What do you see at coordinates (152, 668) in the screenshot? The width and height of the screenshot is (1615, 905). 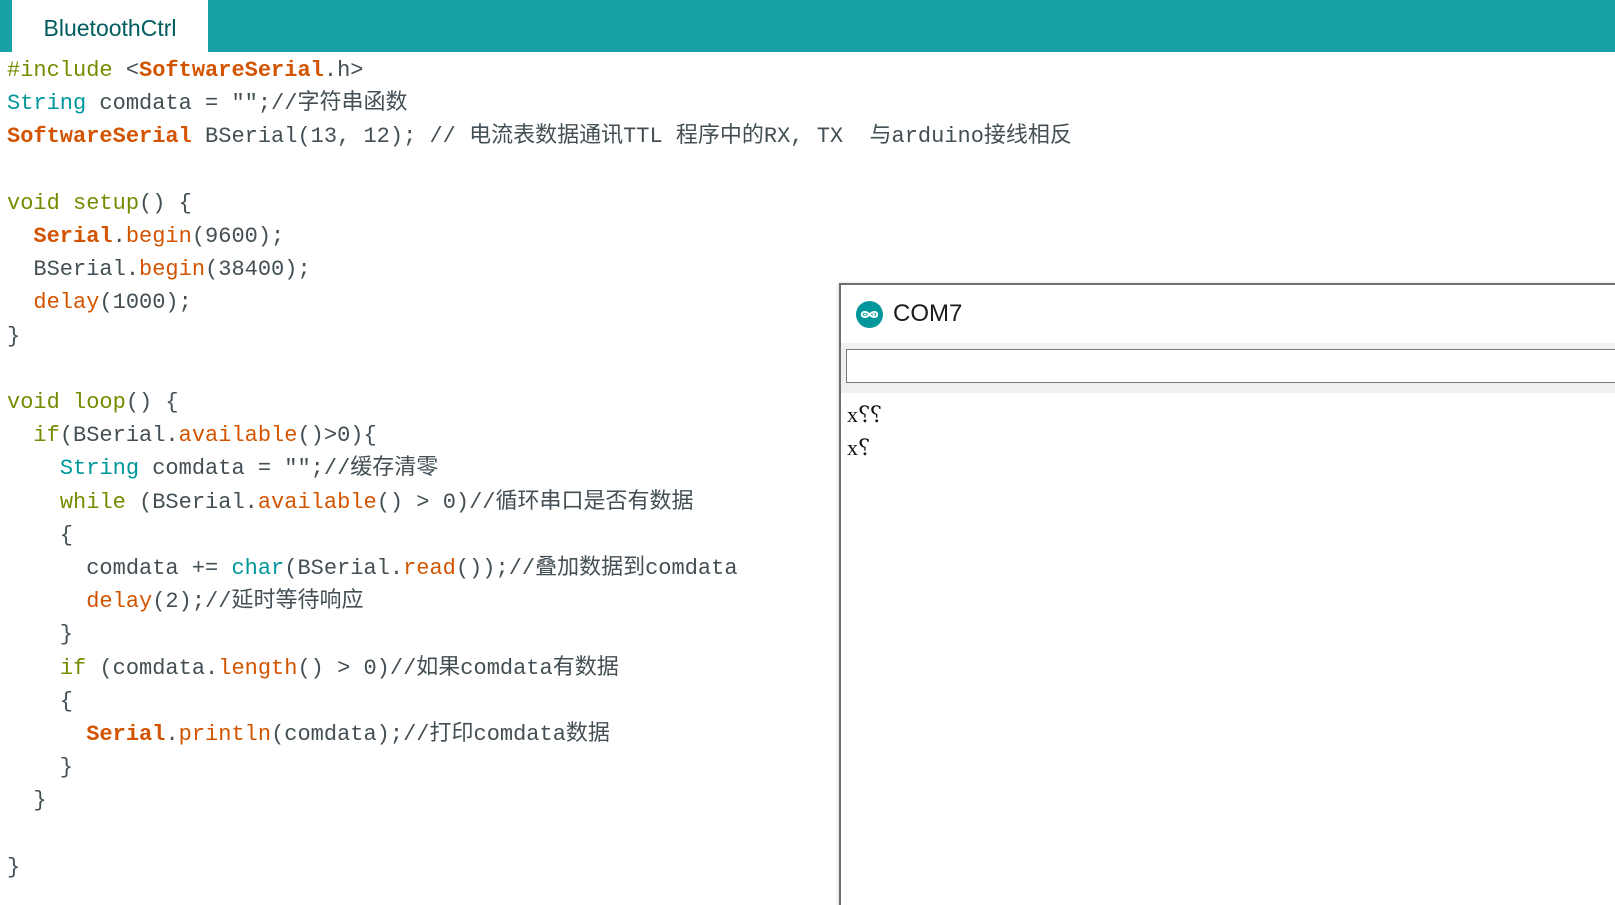 I see `code-token: (comdata.` at bounding box center [152, 668].